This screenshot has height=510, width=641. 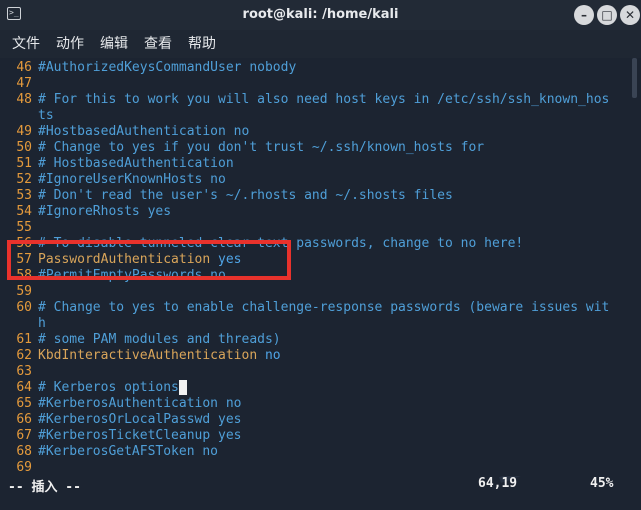 I want to click on line-text: #IgnoreRhosts yes, so click(x=104, y=212).